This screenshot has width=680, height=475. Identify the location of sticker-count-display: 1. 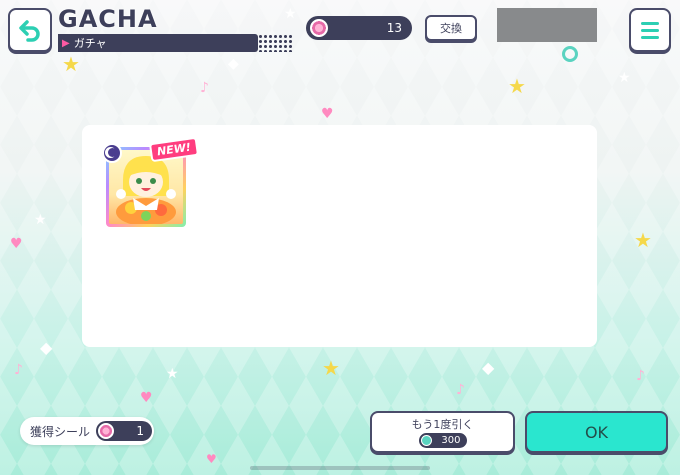
(124, 431).